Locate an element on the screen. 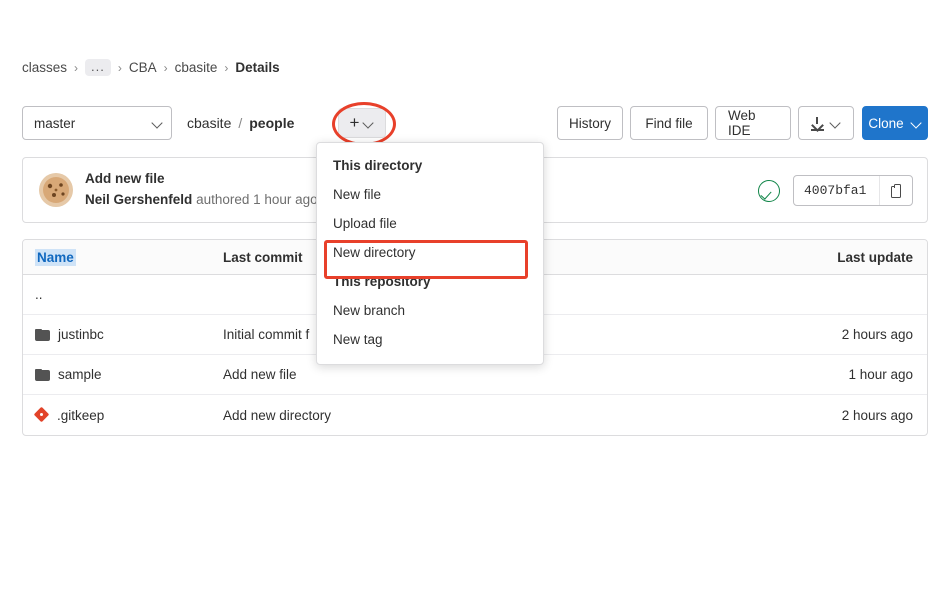 The height and width of the screenshot is (600, 950). last-update-cell: 1 hour ago is located at coordinates (880, 374).